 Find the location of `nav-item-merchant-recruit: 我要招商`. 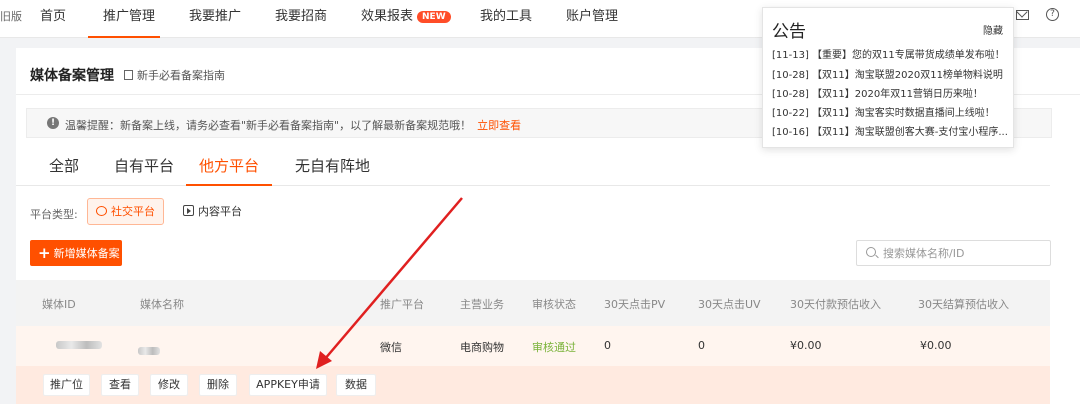

nav-item-merchant-recruit: 我要招商 is located at coordinates (301, 14).